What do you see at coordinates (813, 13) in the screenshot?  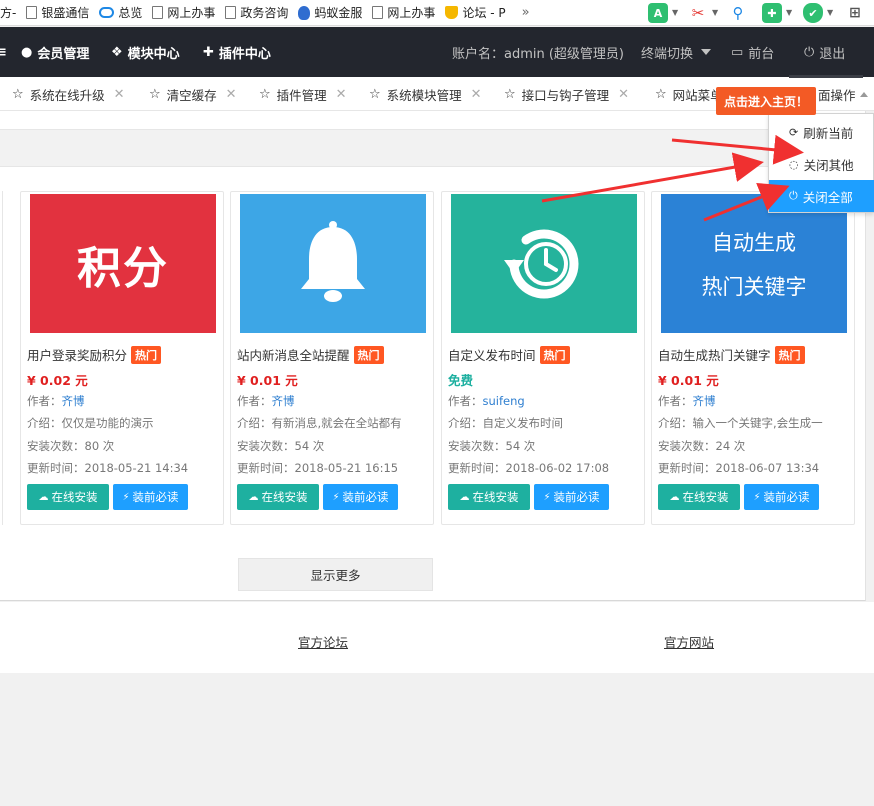 I see `shield-icon: ✔` at bounding box center [813, 13].